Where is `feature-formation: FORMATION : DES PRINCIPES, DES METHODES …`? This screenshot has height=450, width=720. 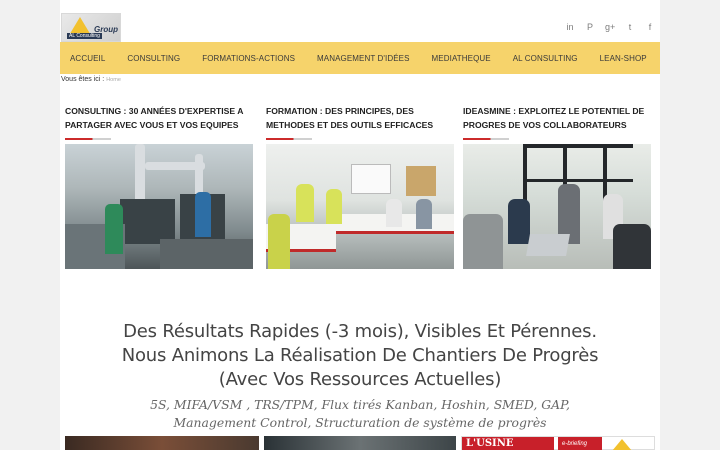 feature-formation: FORMATION : DES PRINCIPES, DES METHODES … is located at coordinates (360, 186).